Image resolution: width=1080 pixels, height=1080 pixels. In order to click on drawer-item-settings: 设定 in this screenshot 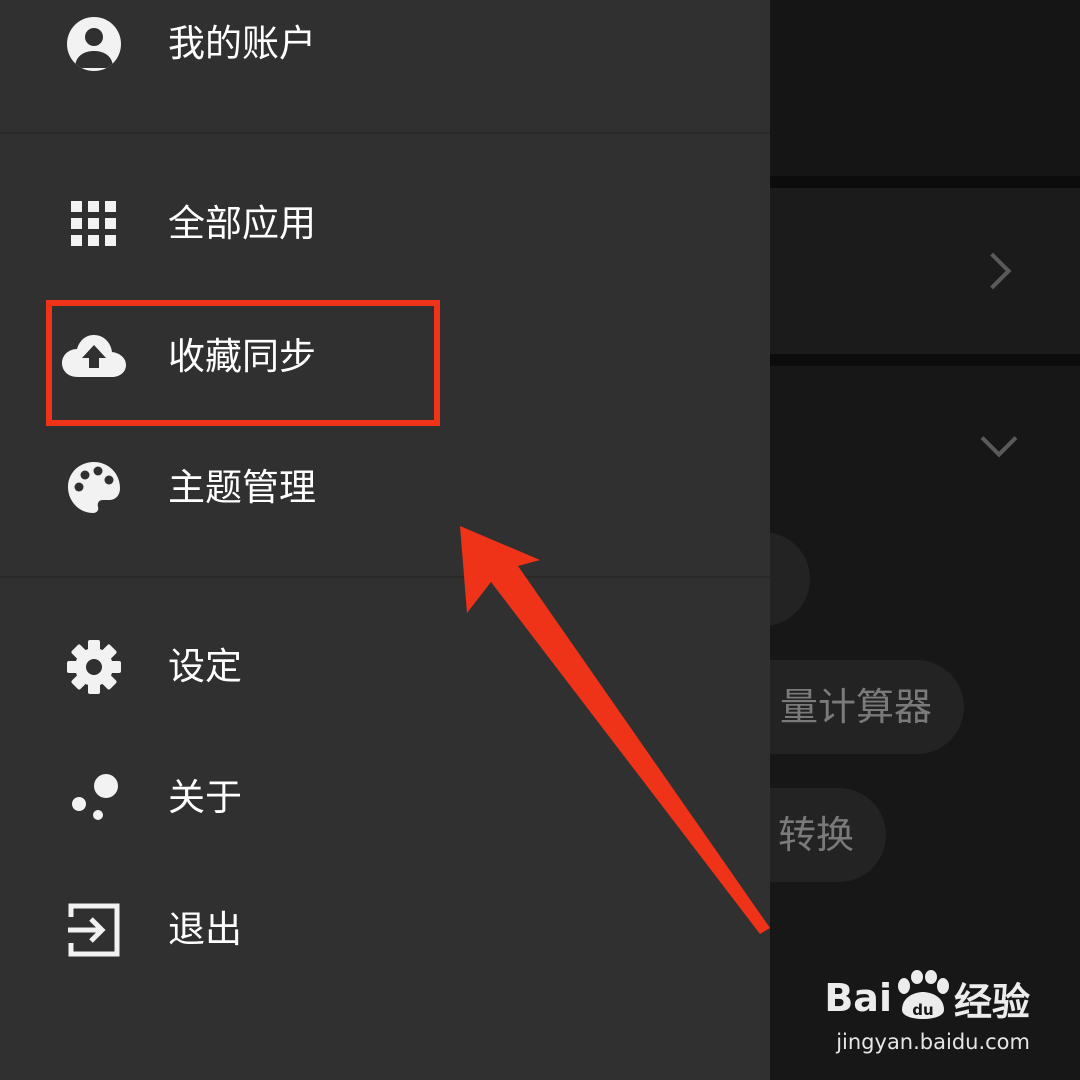, I will do `click(385, 667)`.